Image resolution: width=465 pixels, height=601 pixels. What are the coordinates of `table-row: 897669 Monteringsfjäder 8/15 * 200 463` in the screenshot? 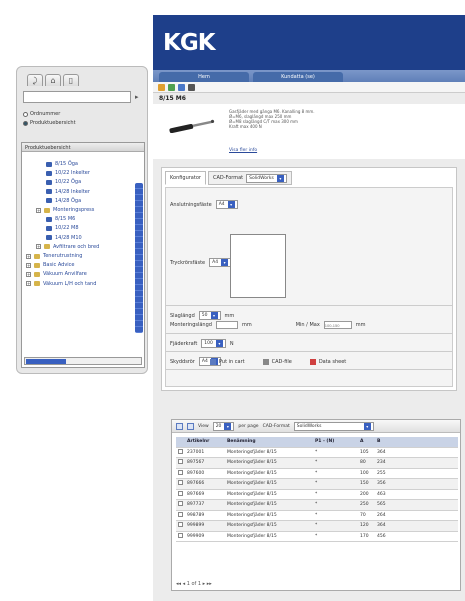 It's located at (317, 495).